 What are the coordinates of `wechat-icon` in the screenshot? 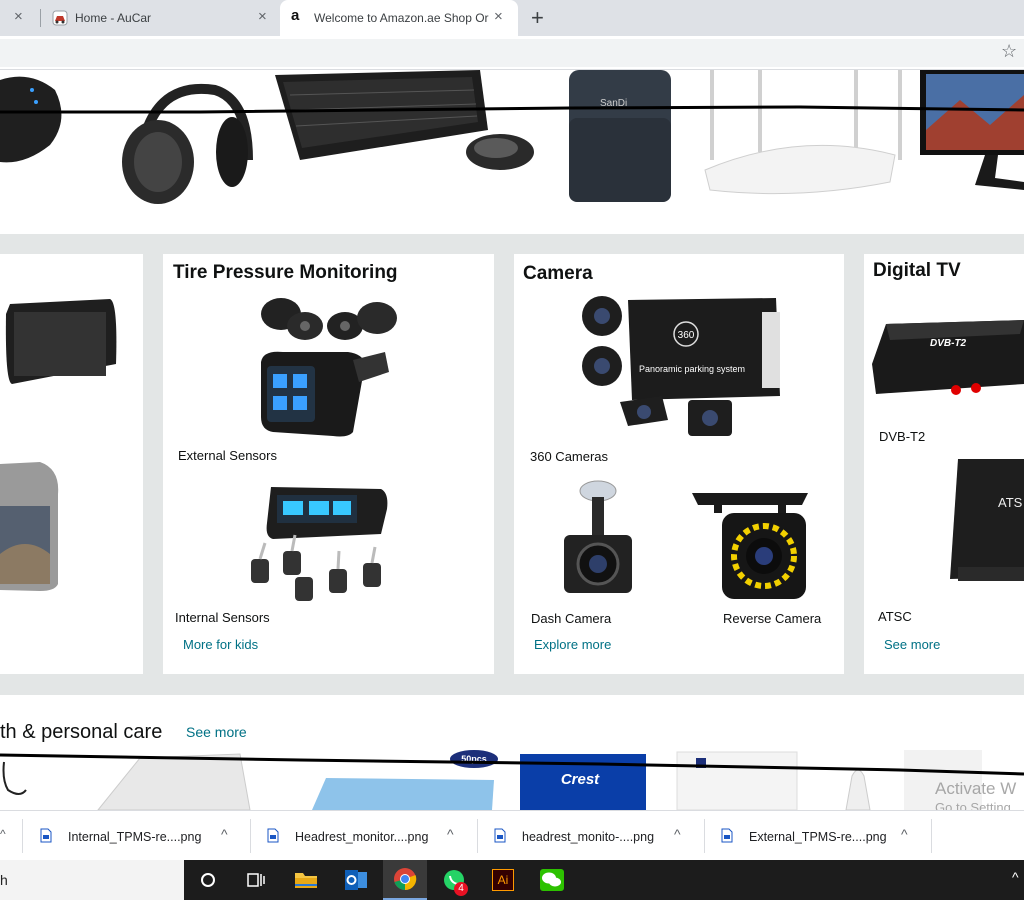 It's located at (552, 880).